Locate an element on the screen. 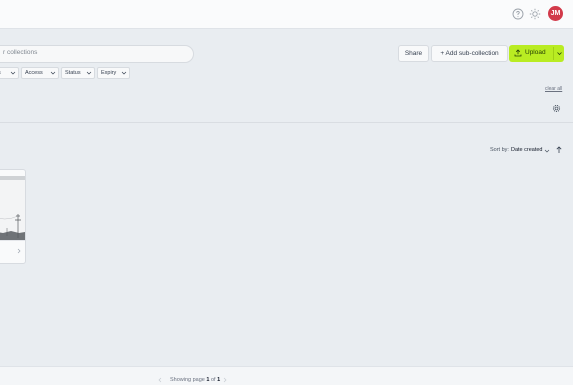 This screenshot has width=573, height=385. search-input: r collections is located at coordinates (97, 54).